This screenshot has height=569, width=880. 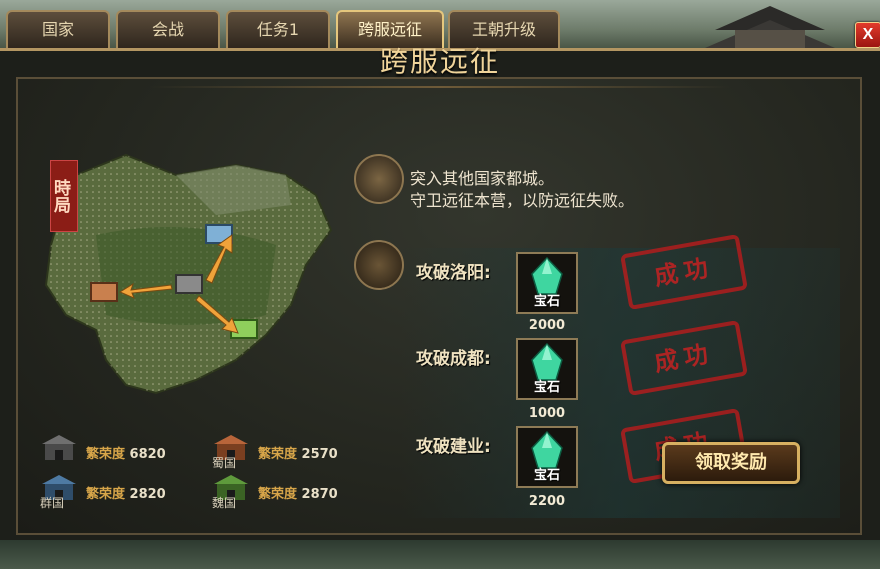 I want to click on map-seal: 時局, so click(x=64, y=196).